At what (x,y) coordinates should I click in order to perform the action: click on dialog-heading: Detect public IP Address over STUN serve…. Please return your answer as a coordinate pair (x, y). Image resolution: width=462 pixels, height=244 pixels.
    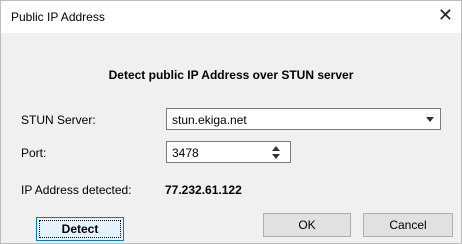
    Looking at the image, I should click on (231, 75).